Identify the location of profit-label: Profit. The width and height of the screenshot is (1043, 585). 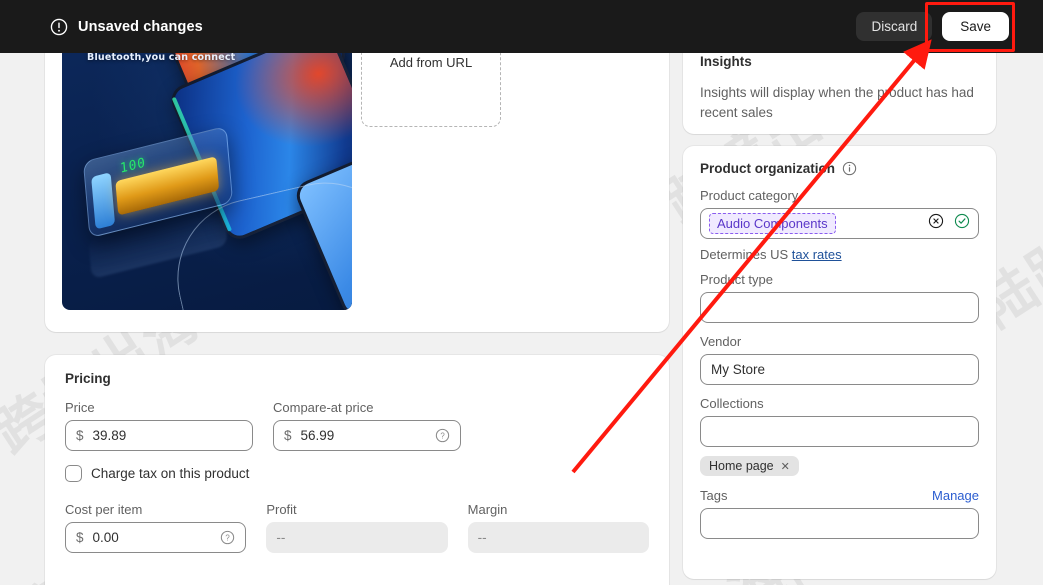
(281, 509).